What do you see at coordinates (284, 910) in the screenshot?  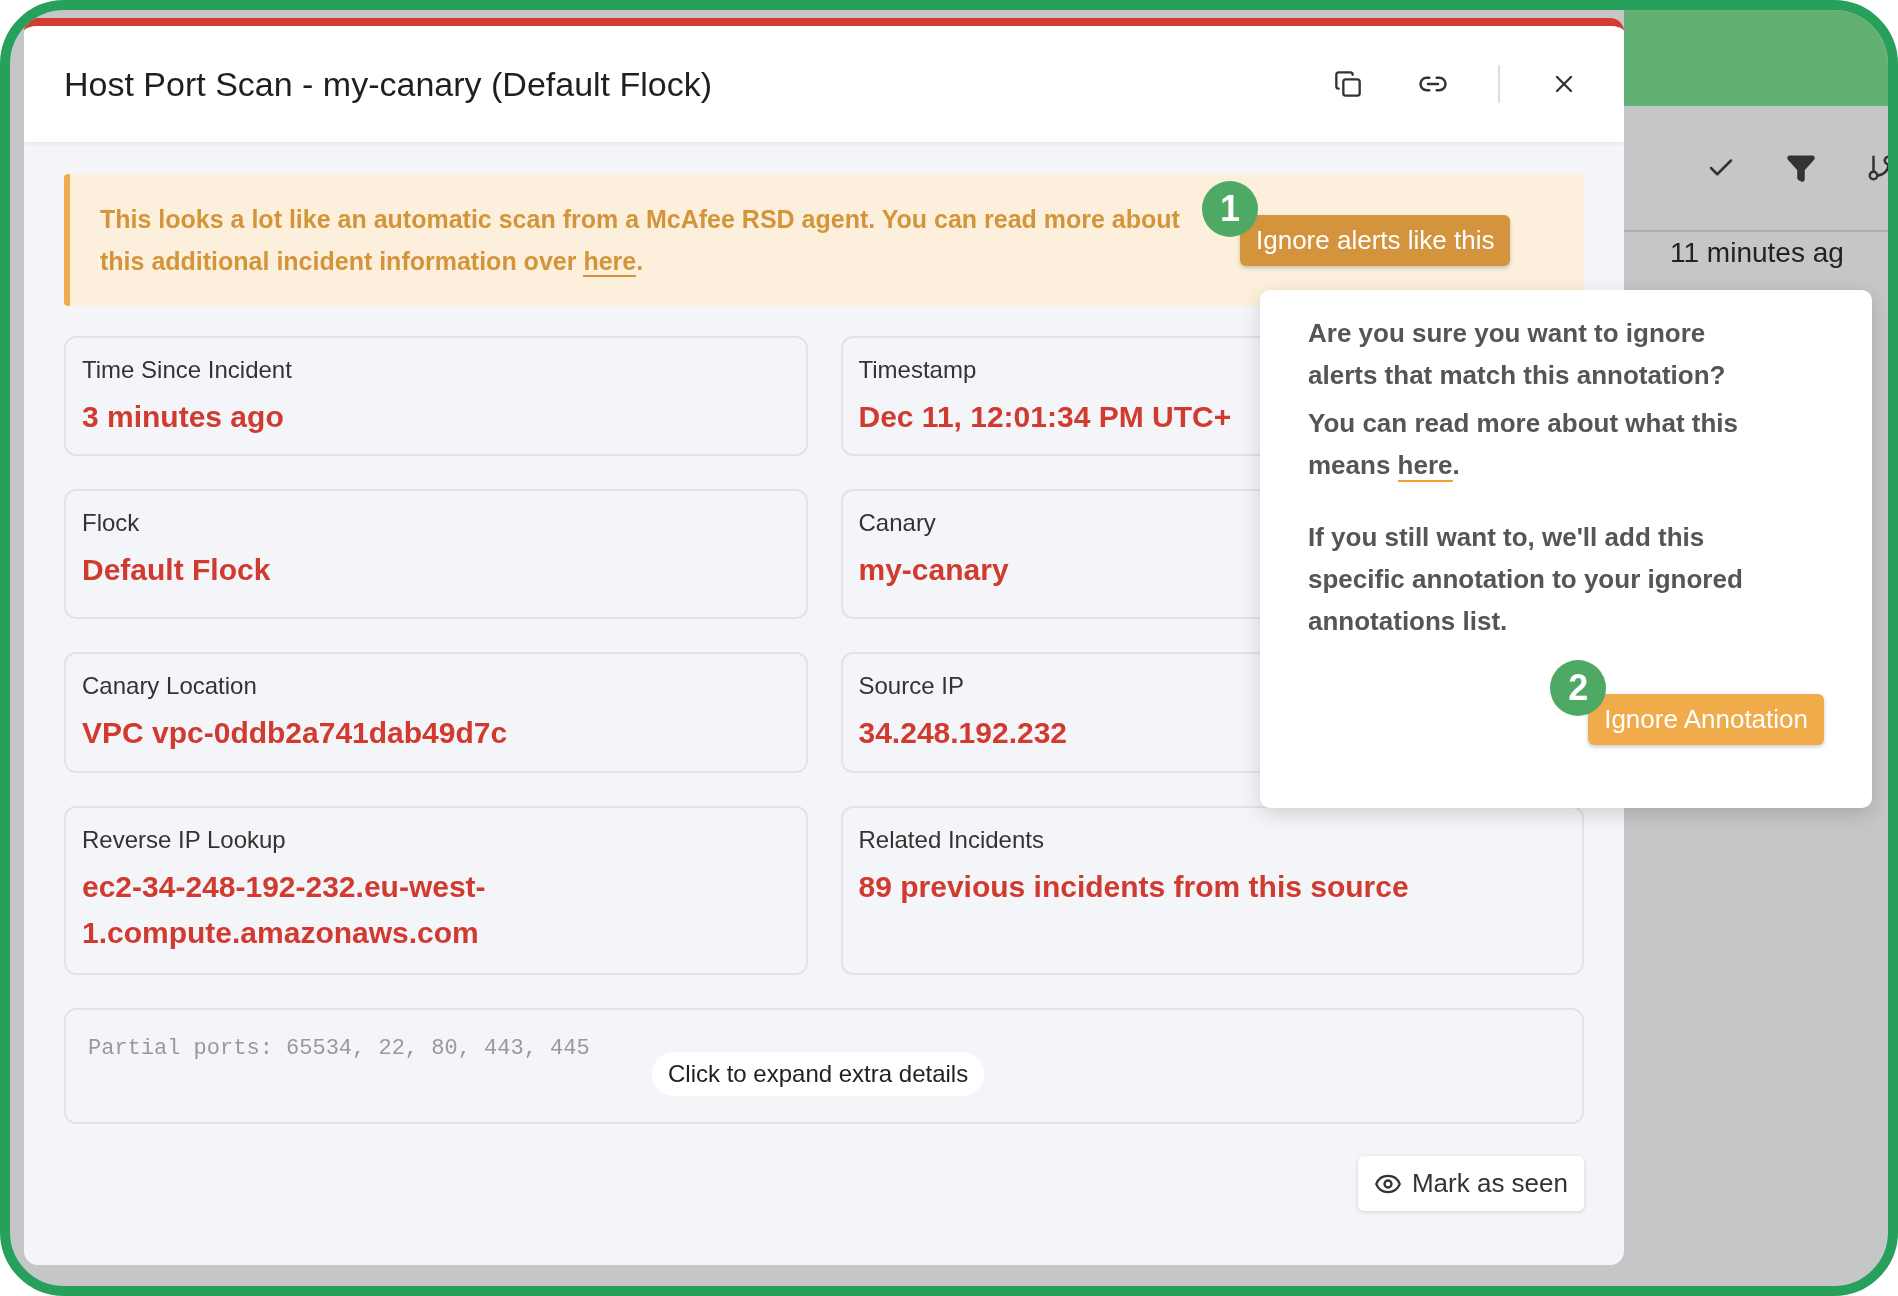 I see `field-value: ec2-34-248-192-232.eu-west-1.compute.amazonaws.com` at bounding box center [284, 910].